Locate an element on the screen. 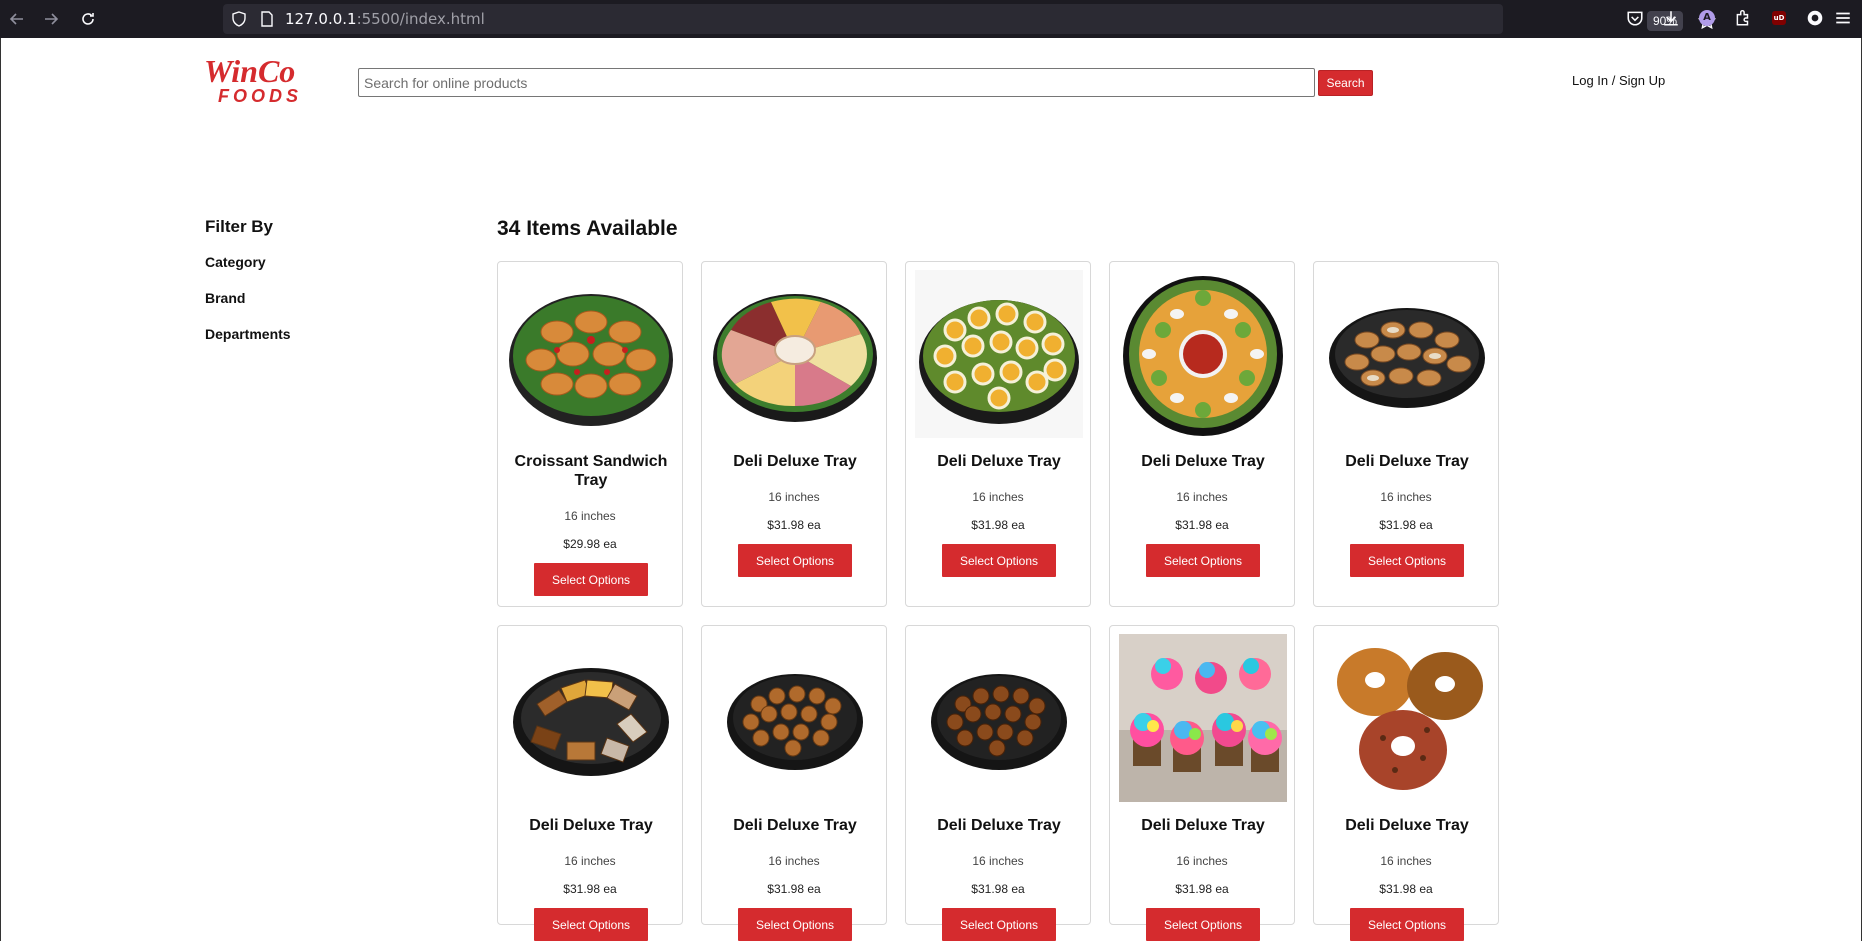 This screenshot has width=1862, height=941. product-image-bread-loaf-tray is located at coordinates (591, 718).